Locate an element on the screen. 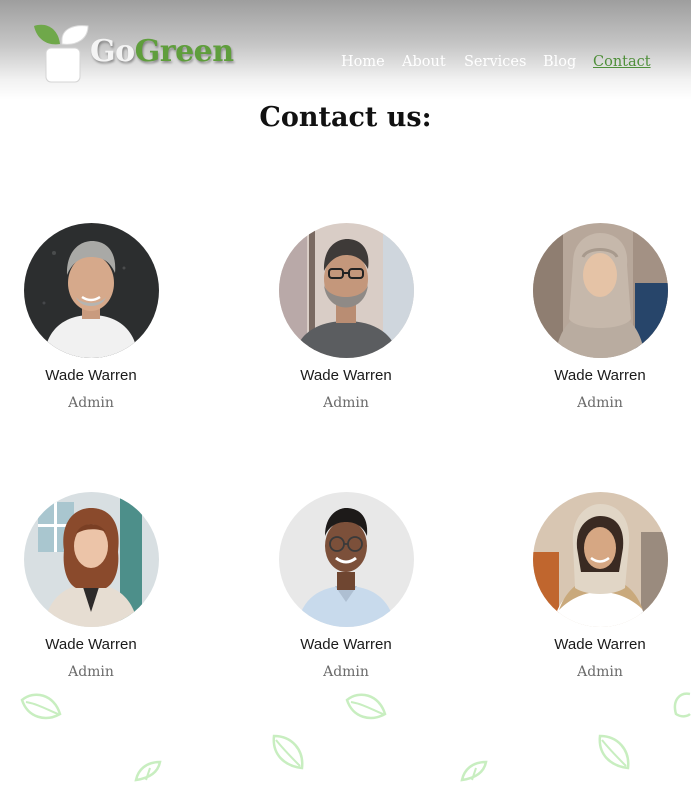  nav-services-link: Services is located at coordinates (495, 62).